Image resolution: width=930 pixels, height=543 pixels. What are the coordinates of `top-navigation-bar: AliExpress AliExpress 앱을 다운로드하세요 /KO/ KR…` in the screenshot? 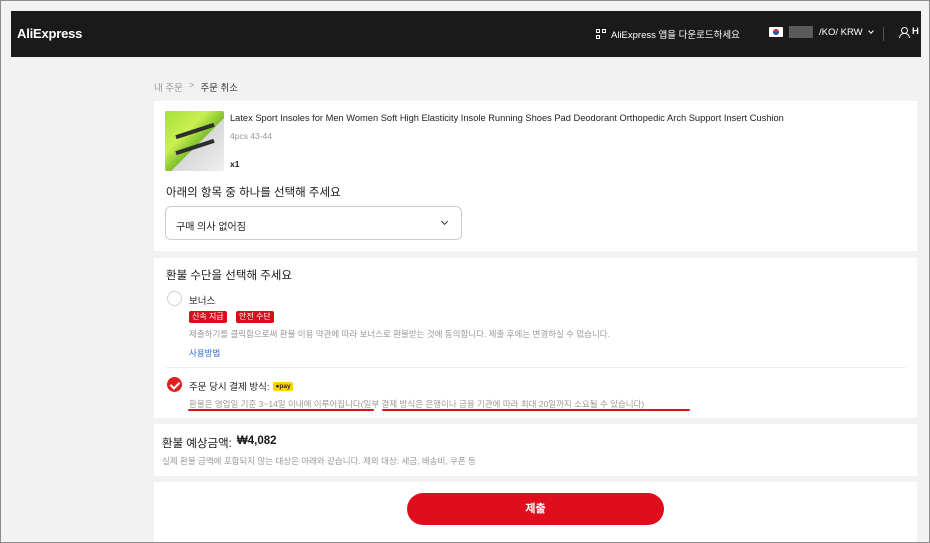 It's located at (466, 34).